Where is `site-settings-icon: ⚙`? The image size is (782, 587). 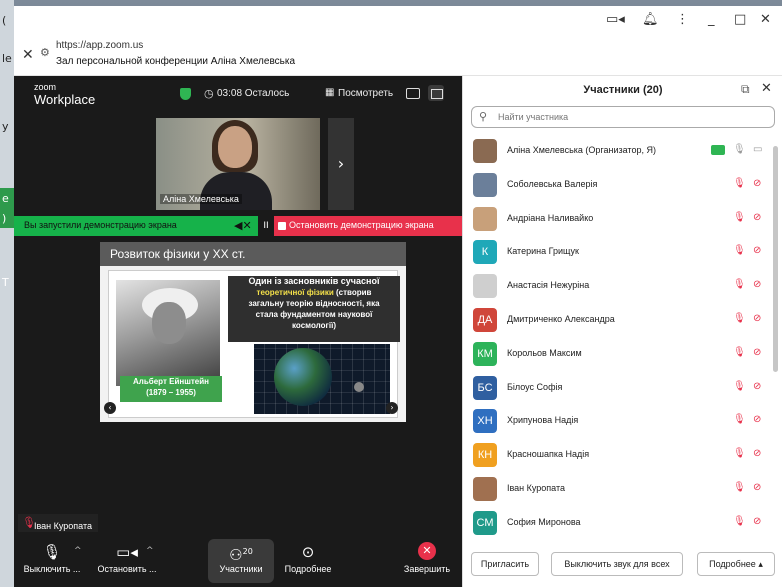 site-settings-icon: ⚙ is located at coordinates (45, 52).